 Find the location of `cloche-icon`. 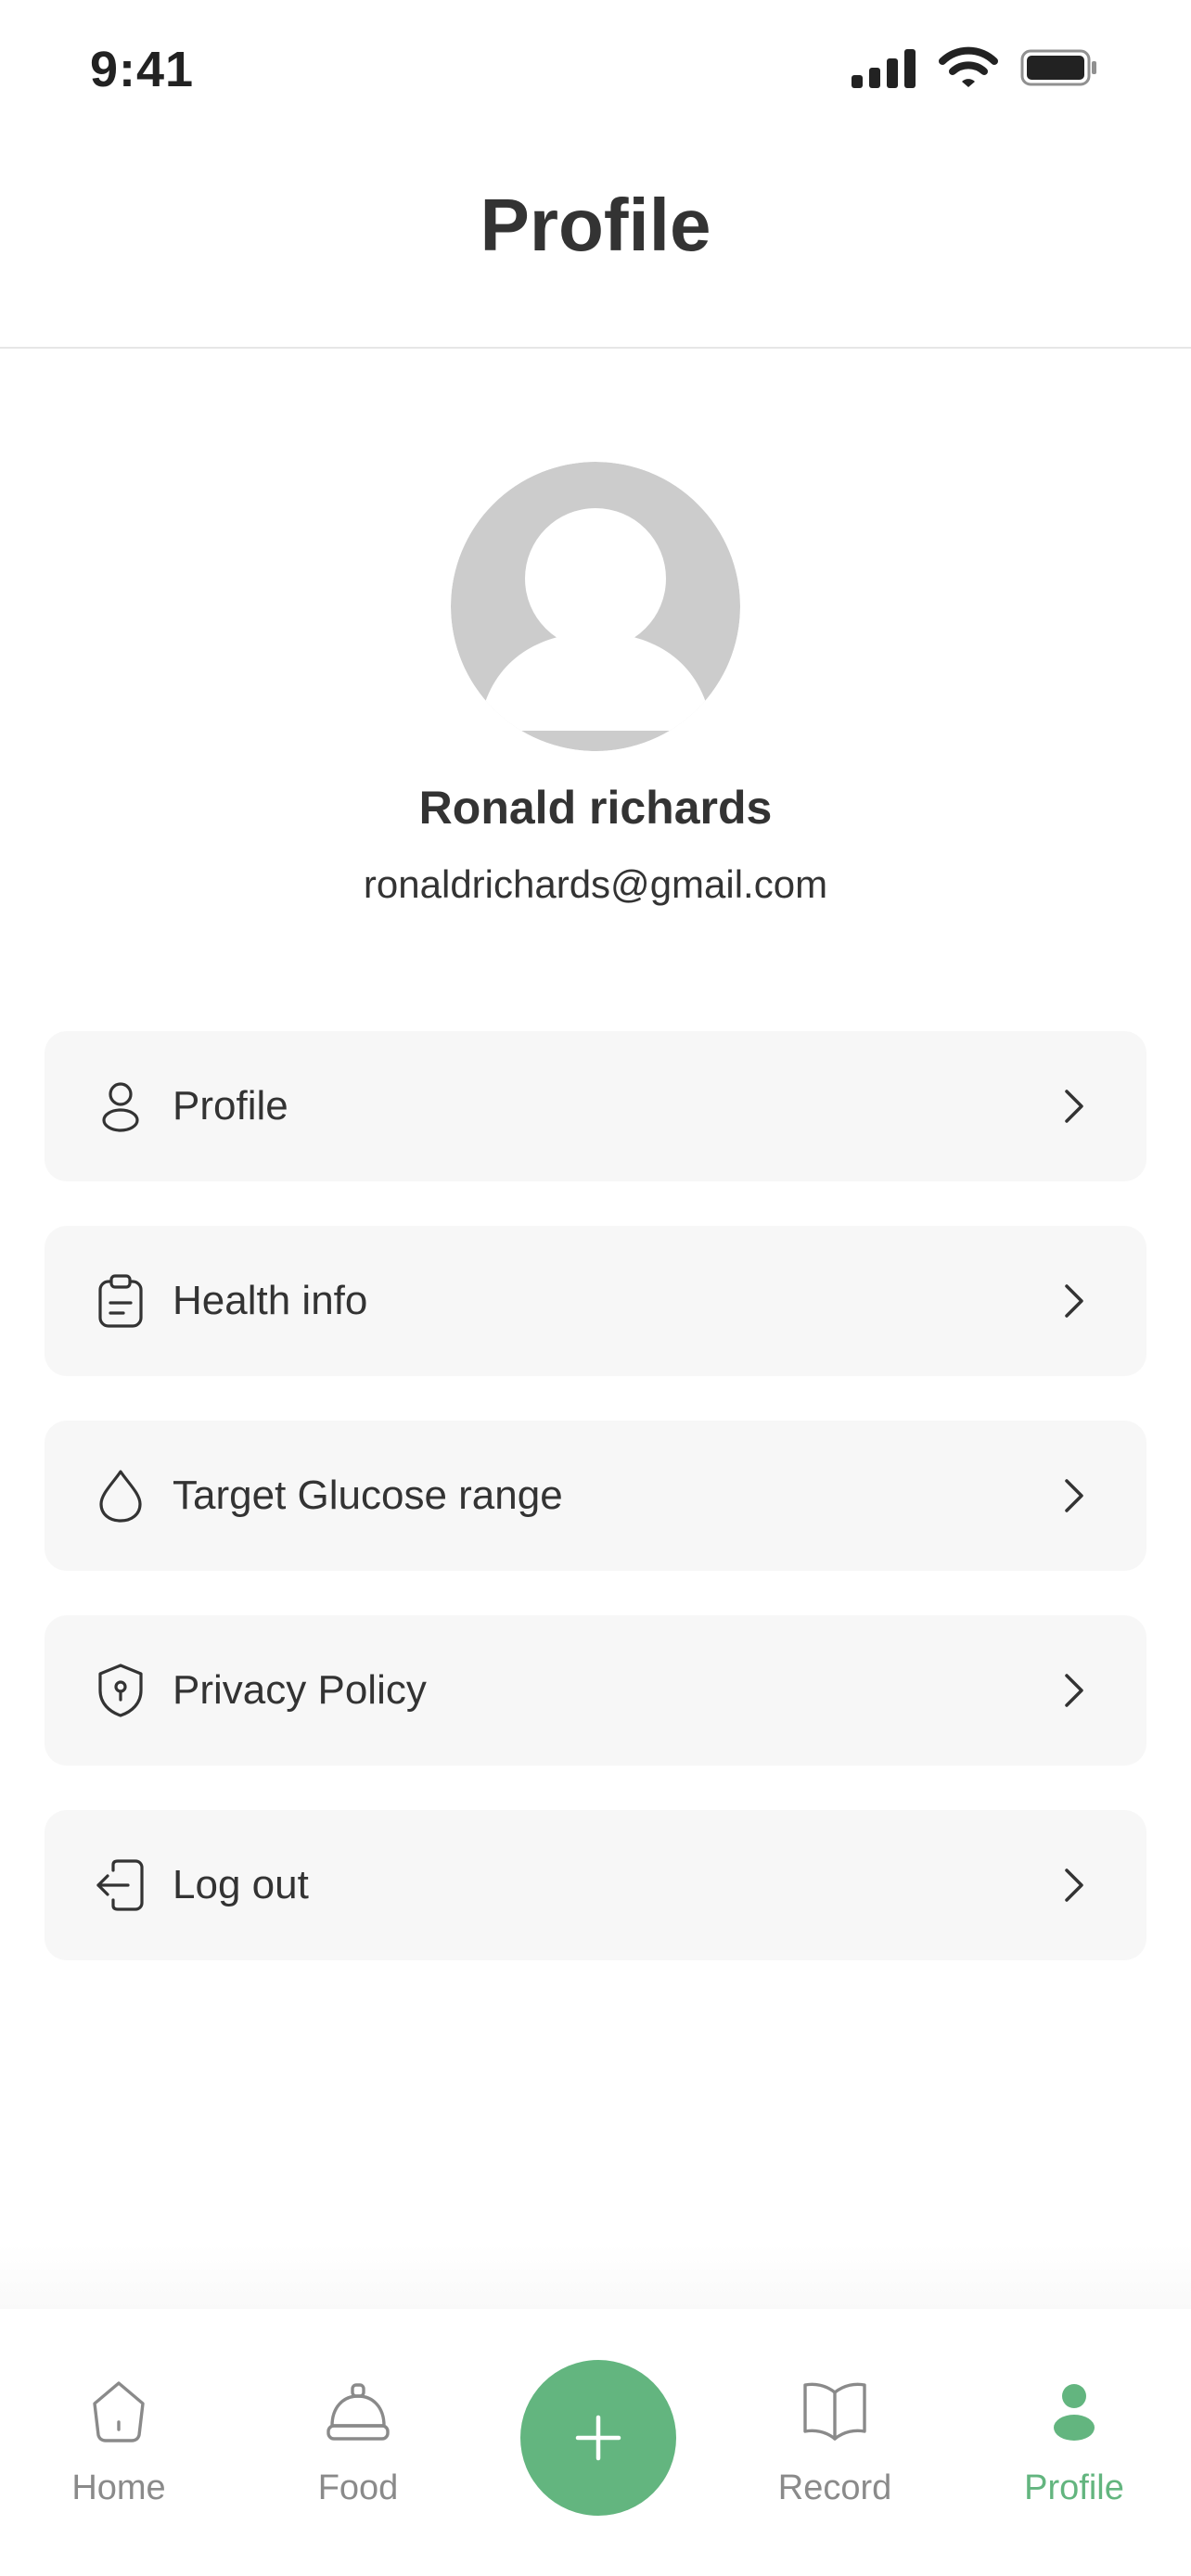

cloche-icon is located at coordinates (358, 2411).